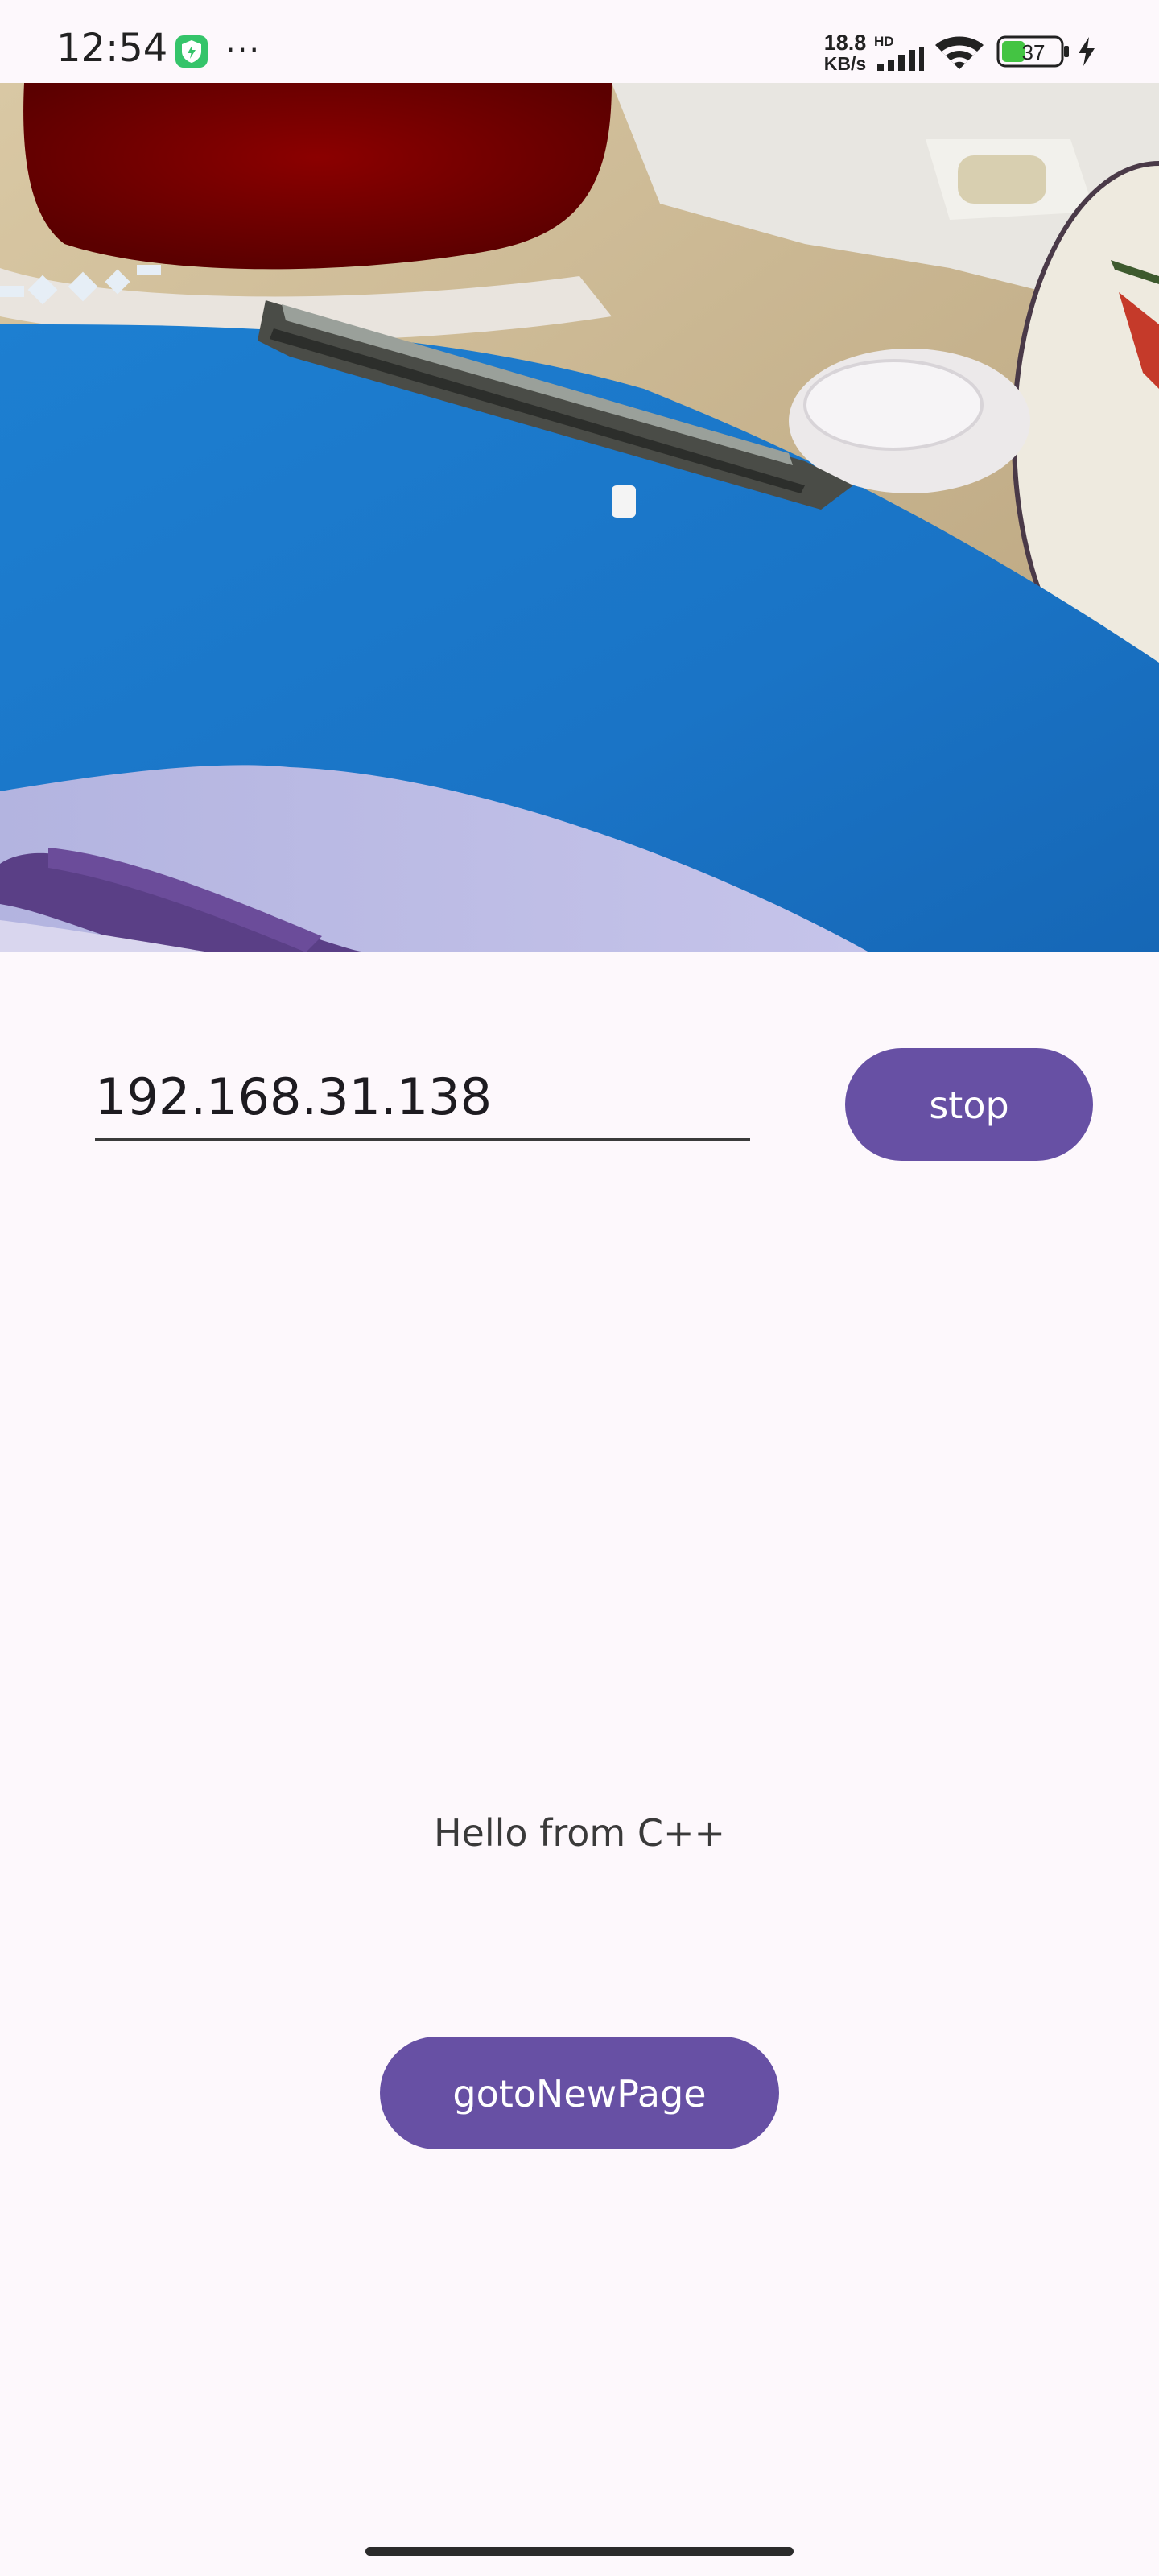 This screenshot has height=2576, width=1159. I want to click on ip-address-input, so click(422, 1096).